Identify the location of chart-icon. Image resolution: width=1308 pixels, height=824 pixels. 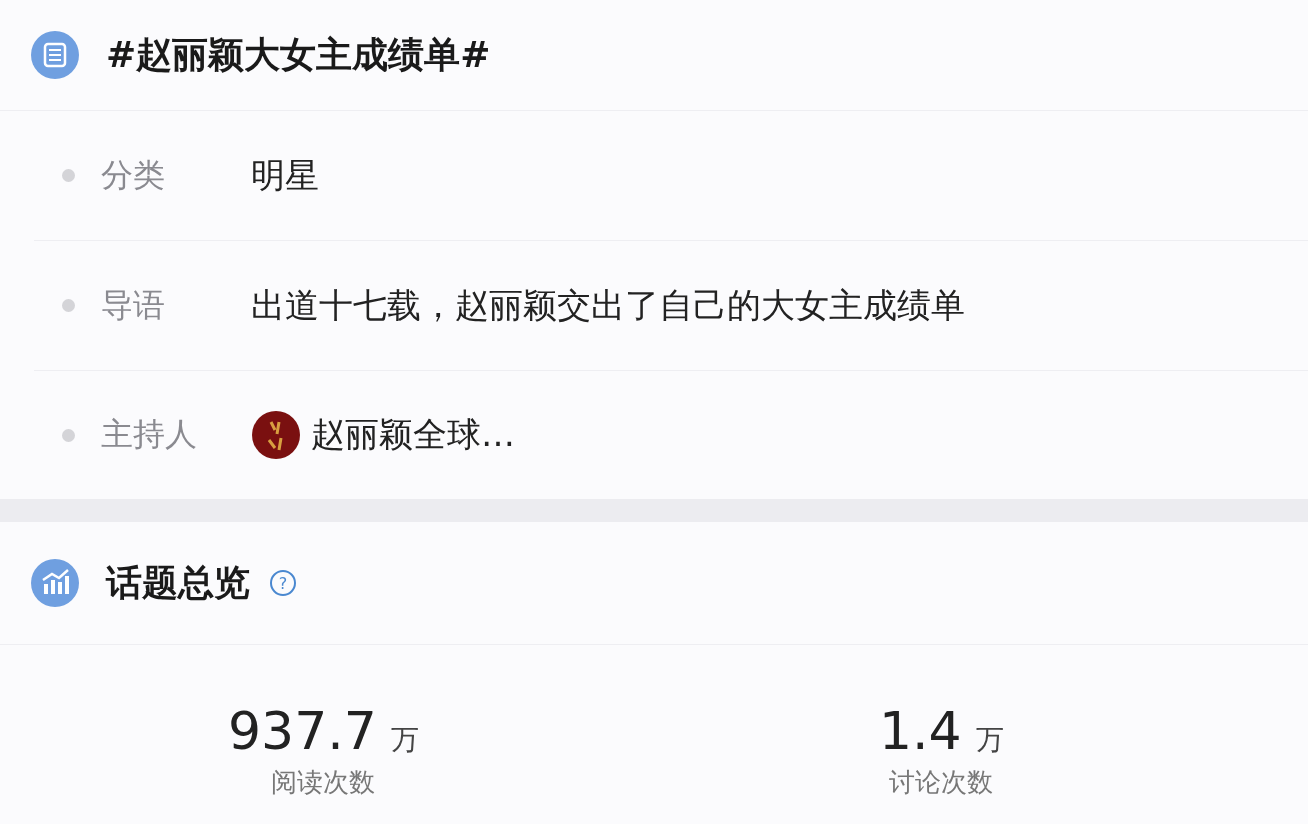
(55, 583).